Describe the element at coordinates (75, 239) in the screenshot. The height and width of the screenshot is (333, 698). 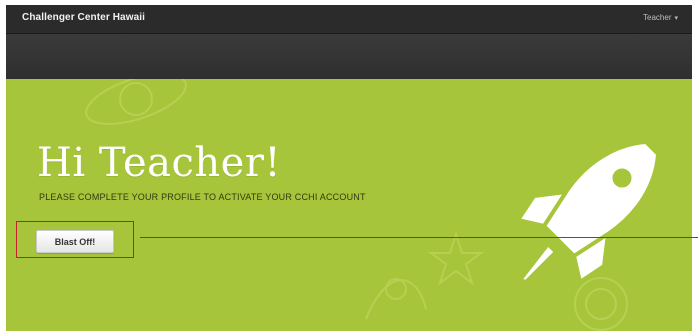
I see `annotation-highlight-box` at that location.